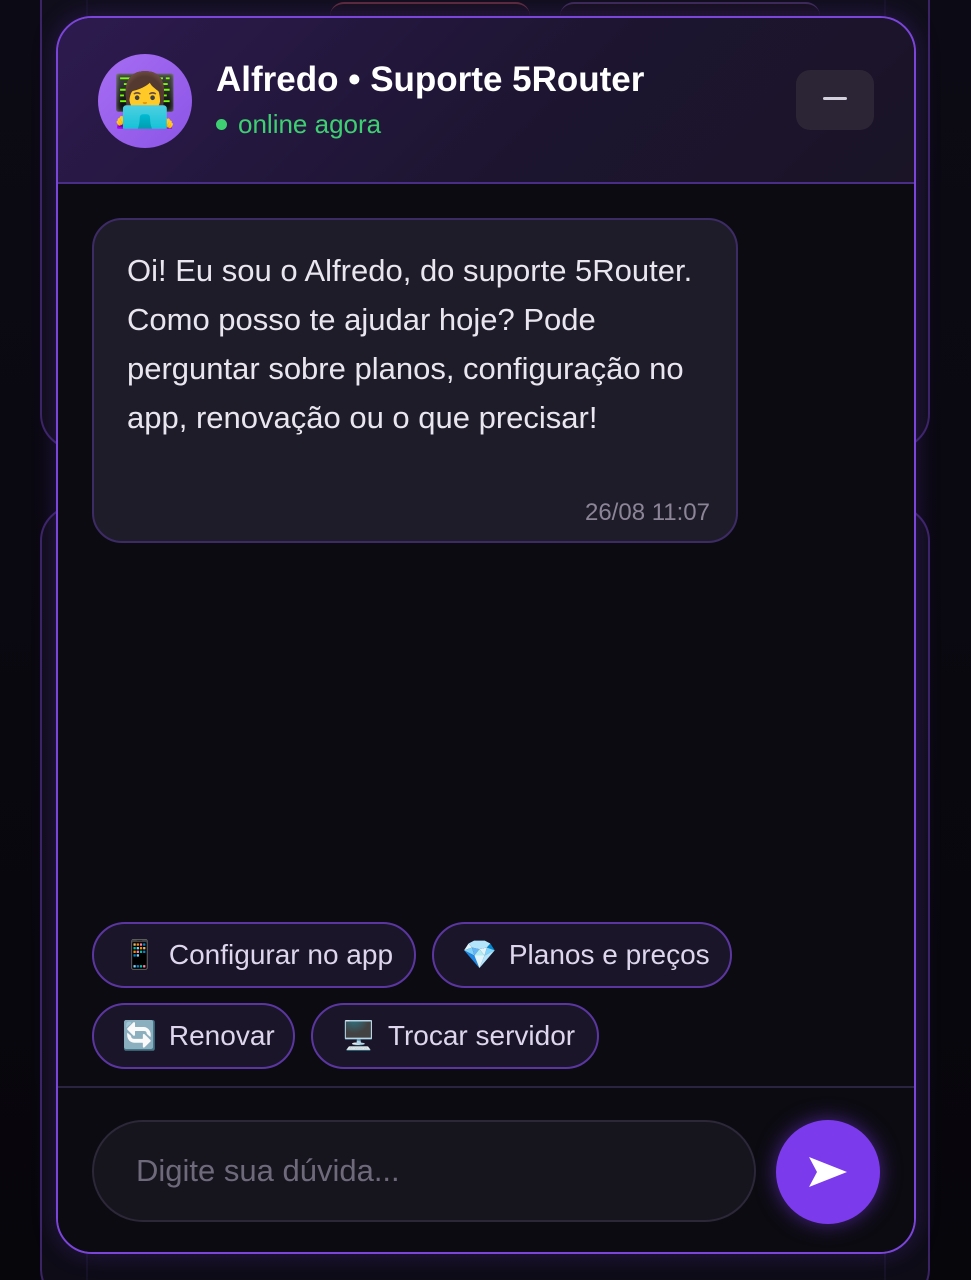 The height and width of the screenshot is (1280, 971). Describe the element at coordinates (479, 954) in the screenshot. I see `gem-icon: 💎` at that location.